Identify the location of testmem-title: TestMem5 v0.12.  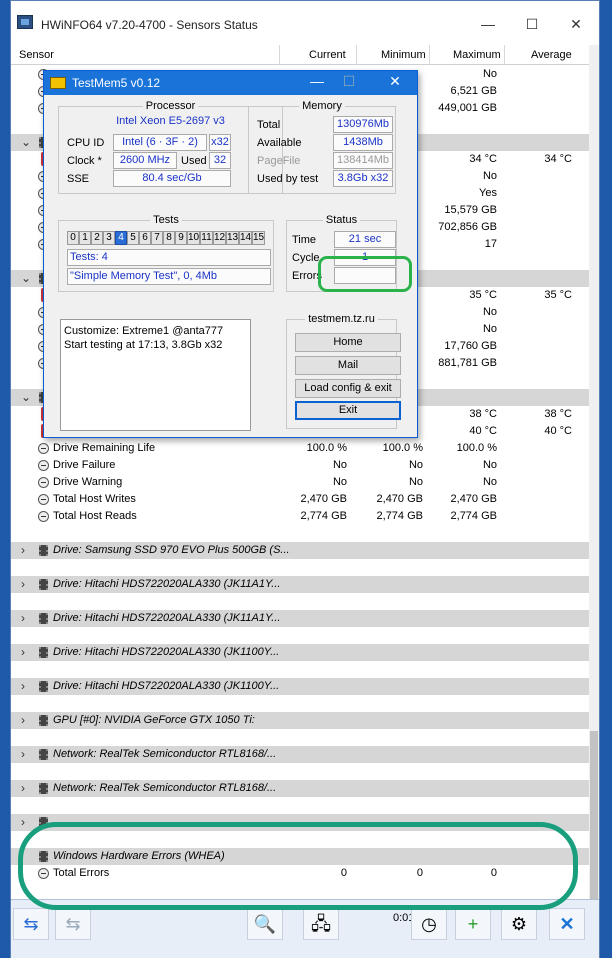
(116, 83).